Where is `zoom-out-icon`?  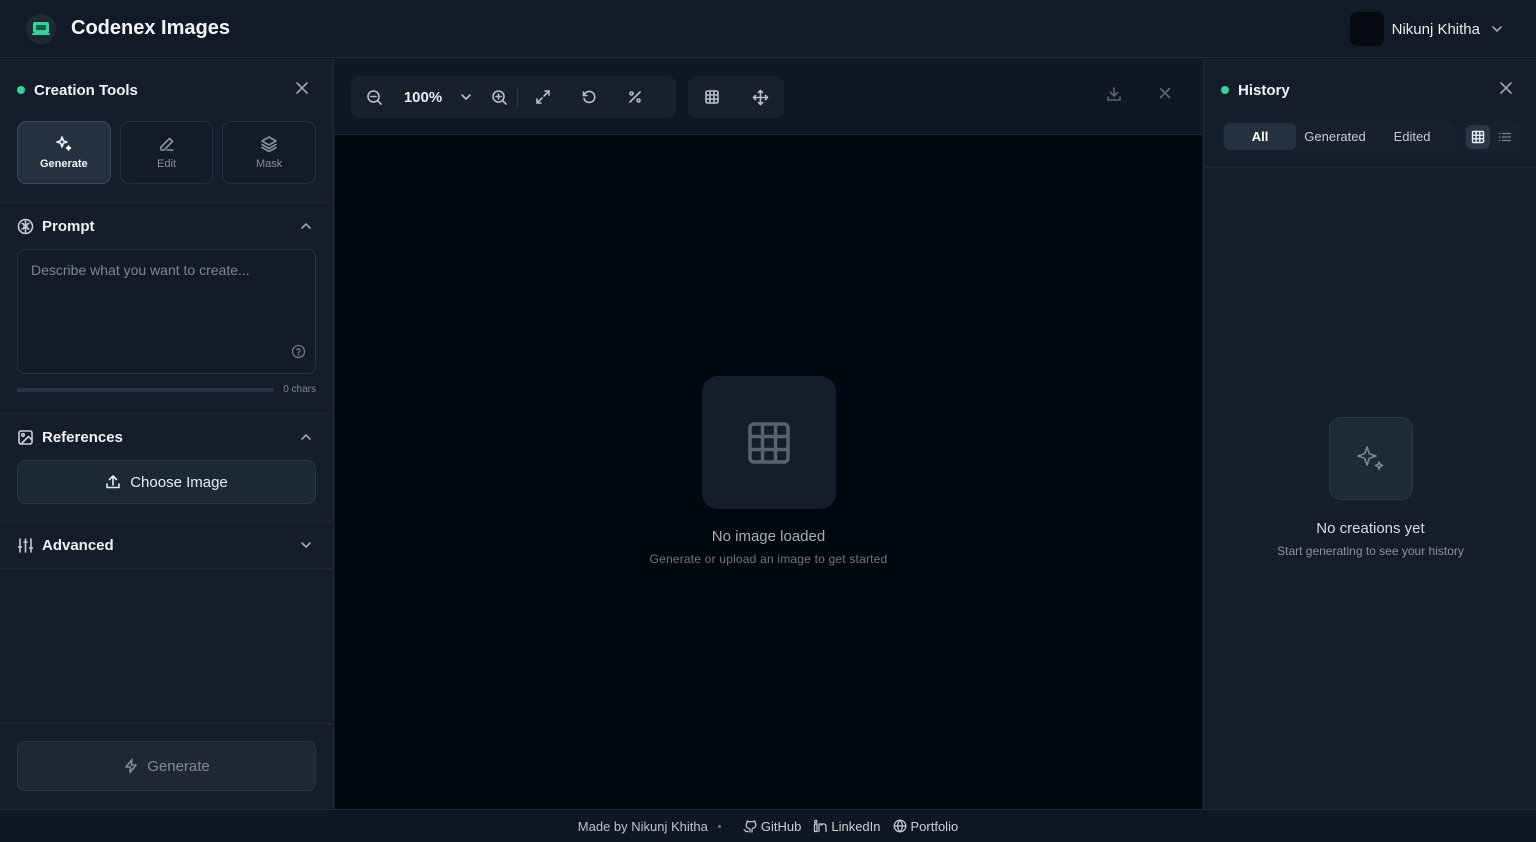
zoom-out-icon is located at coordinates (374, 97).